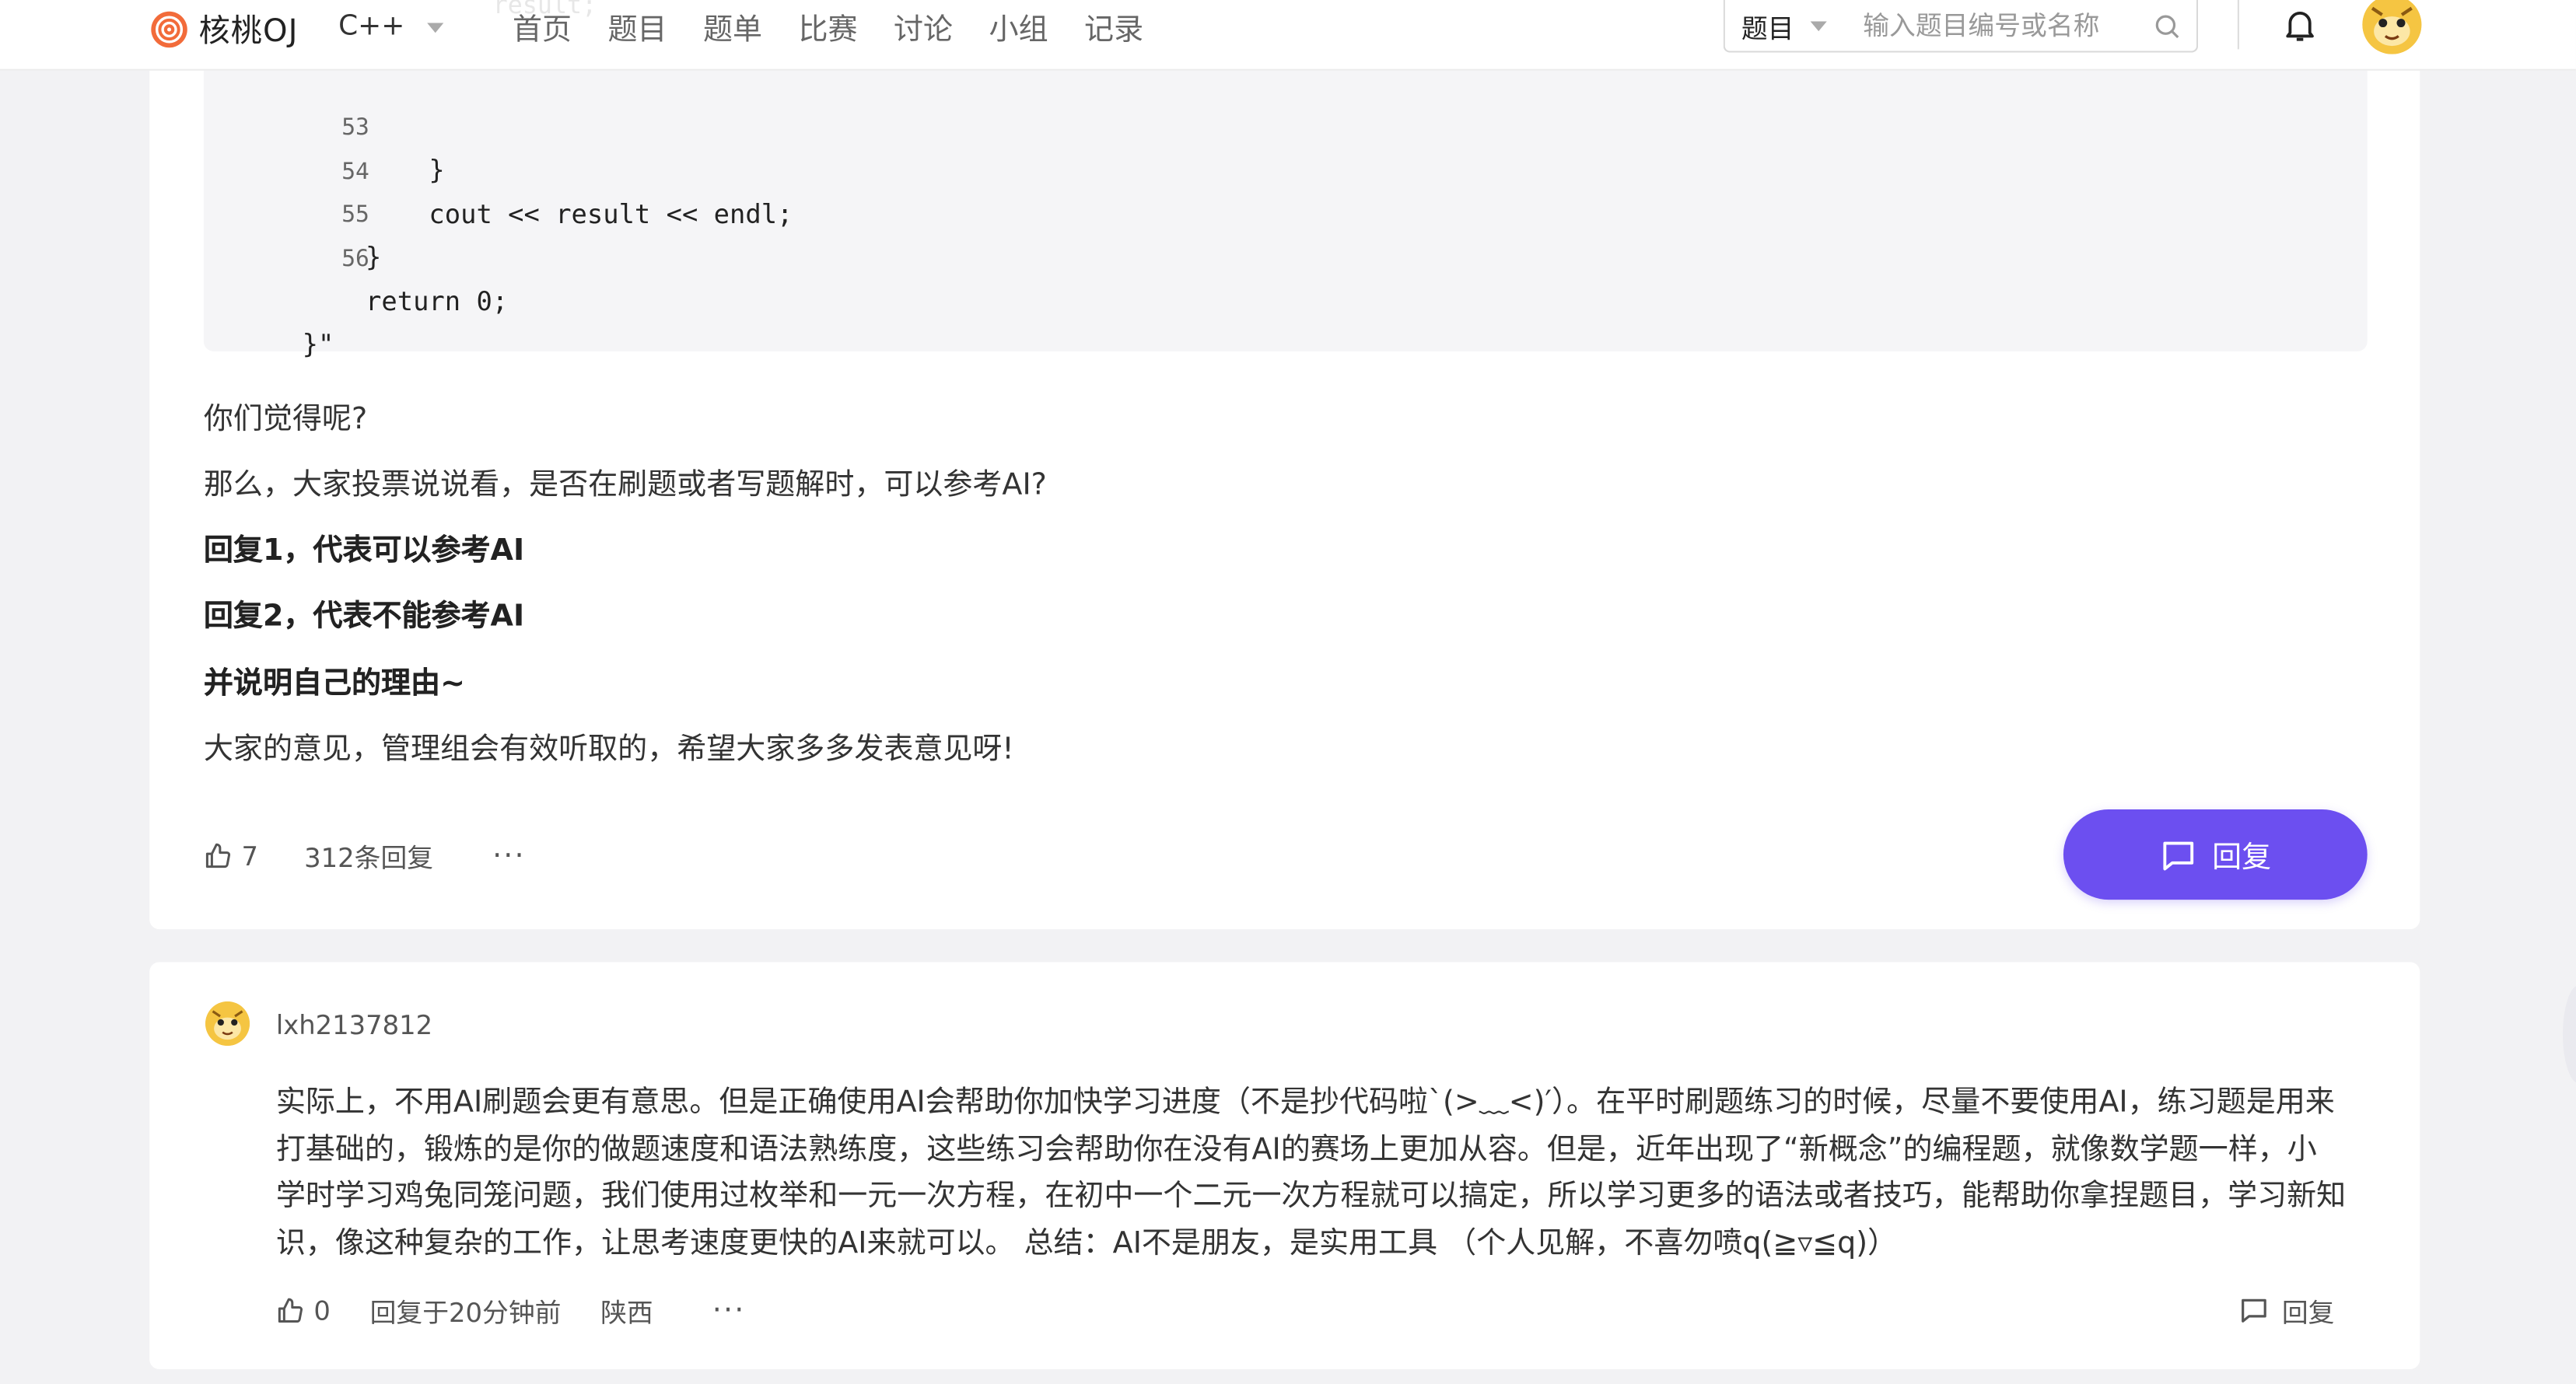 The width and height of the screenshot is (2576, 1384). Describe the element at coordinates (729, 1310) in the screenshot. I see `reply-more-button: ···` at that location.